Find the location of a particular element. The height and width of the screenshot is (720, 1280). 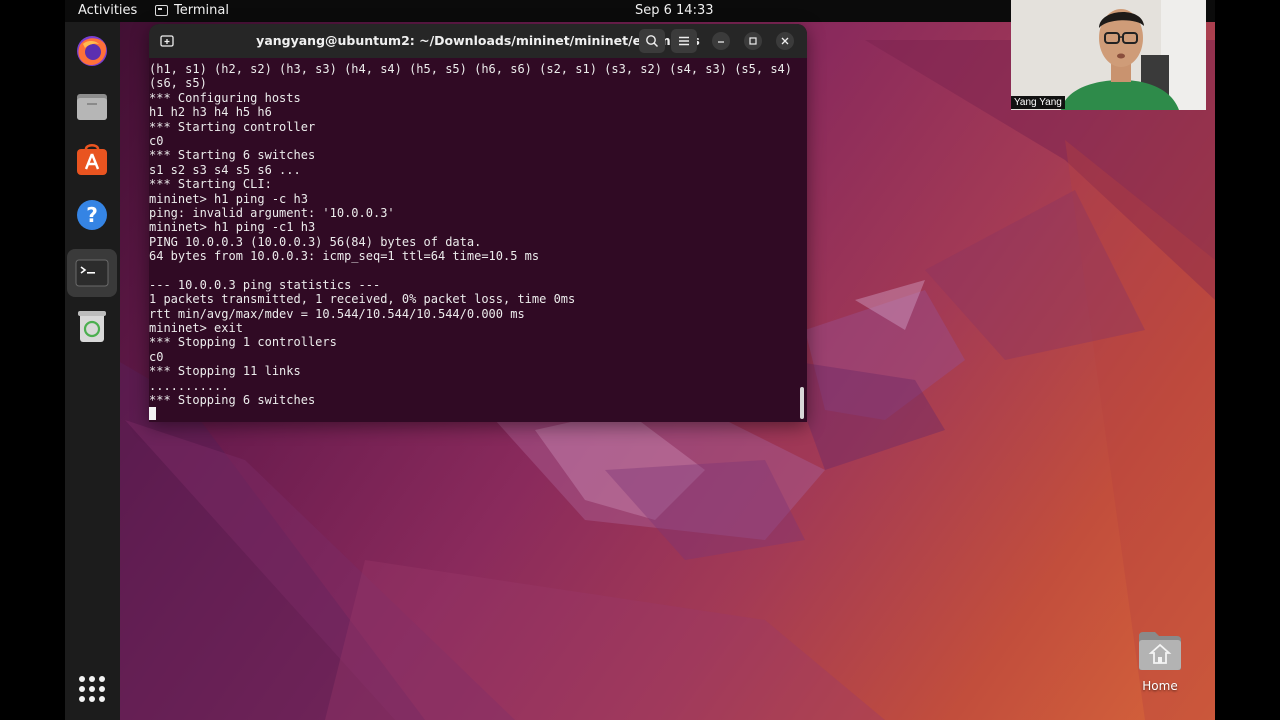

help-icon: ? is located at coordinates (92, 215).